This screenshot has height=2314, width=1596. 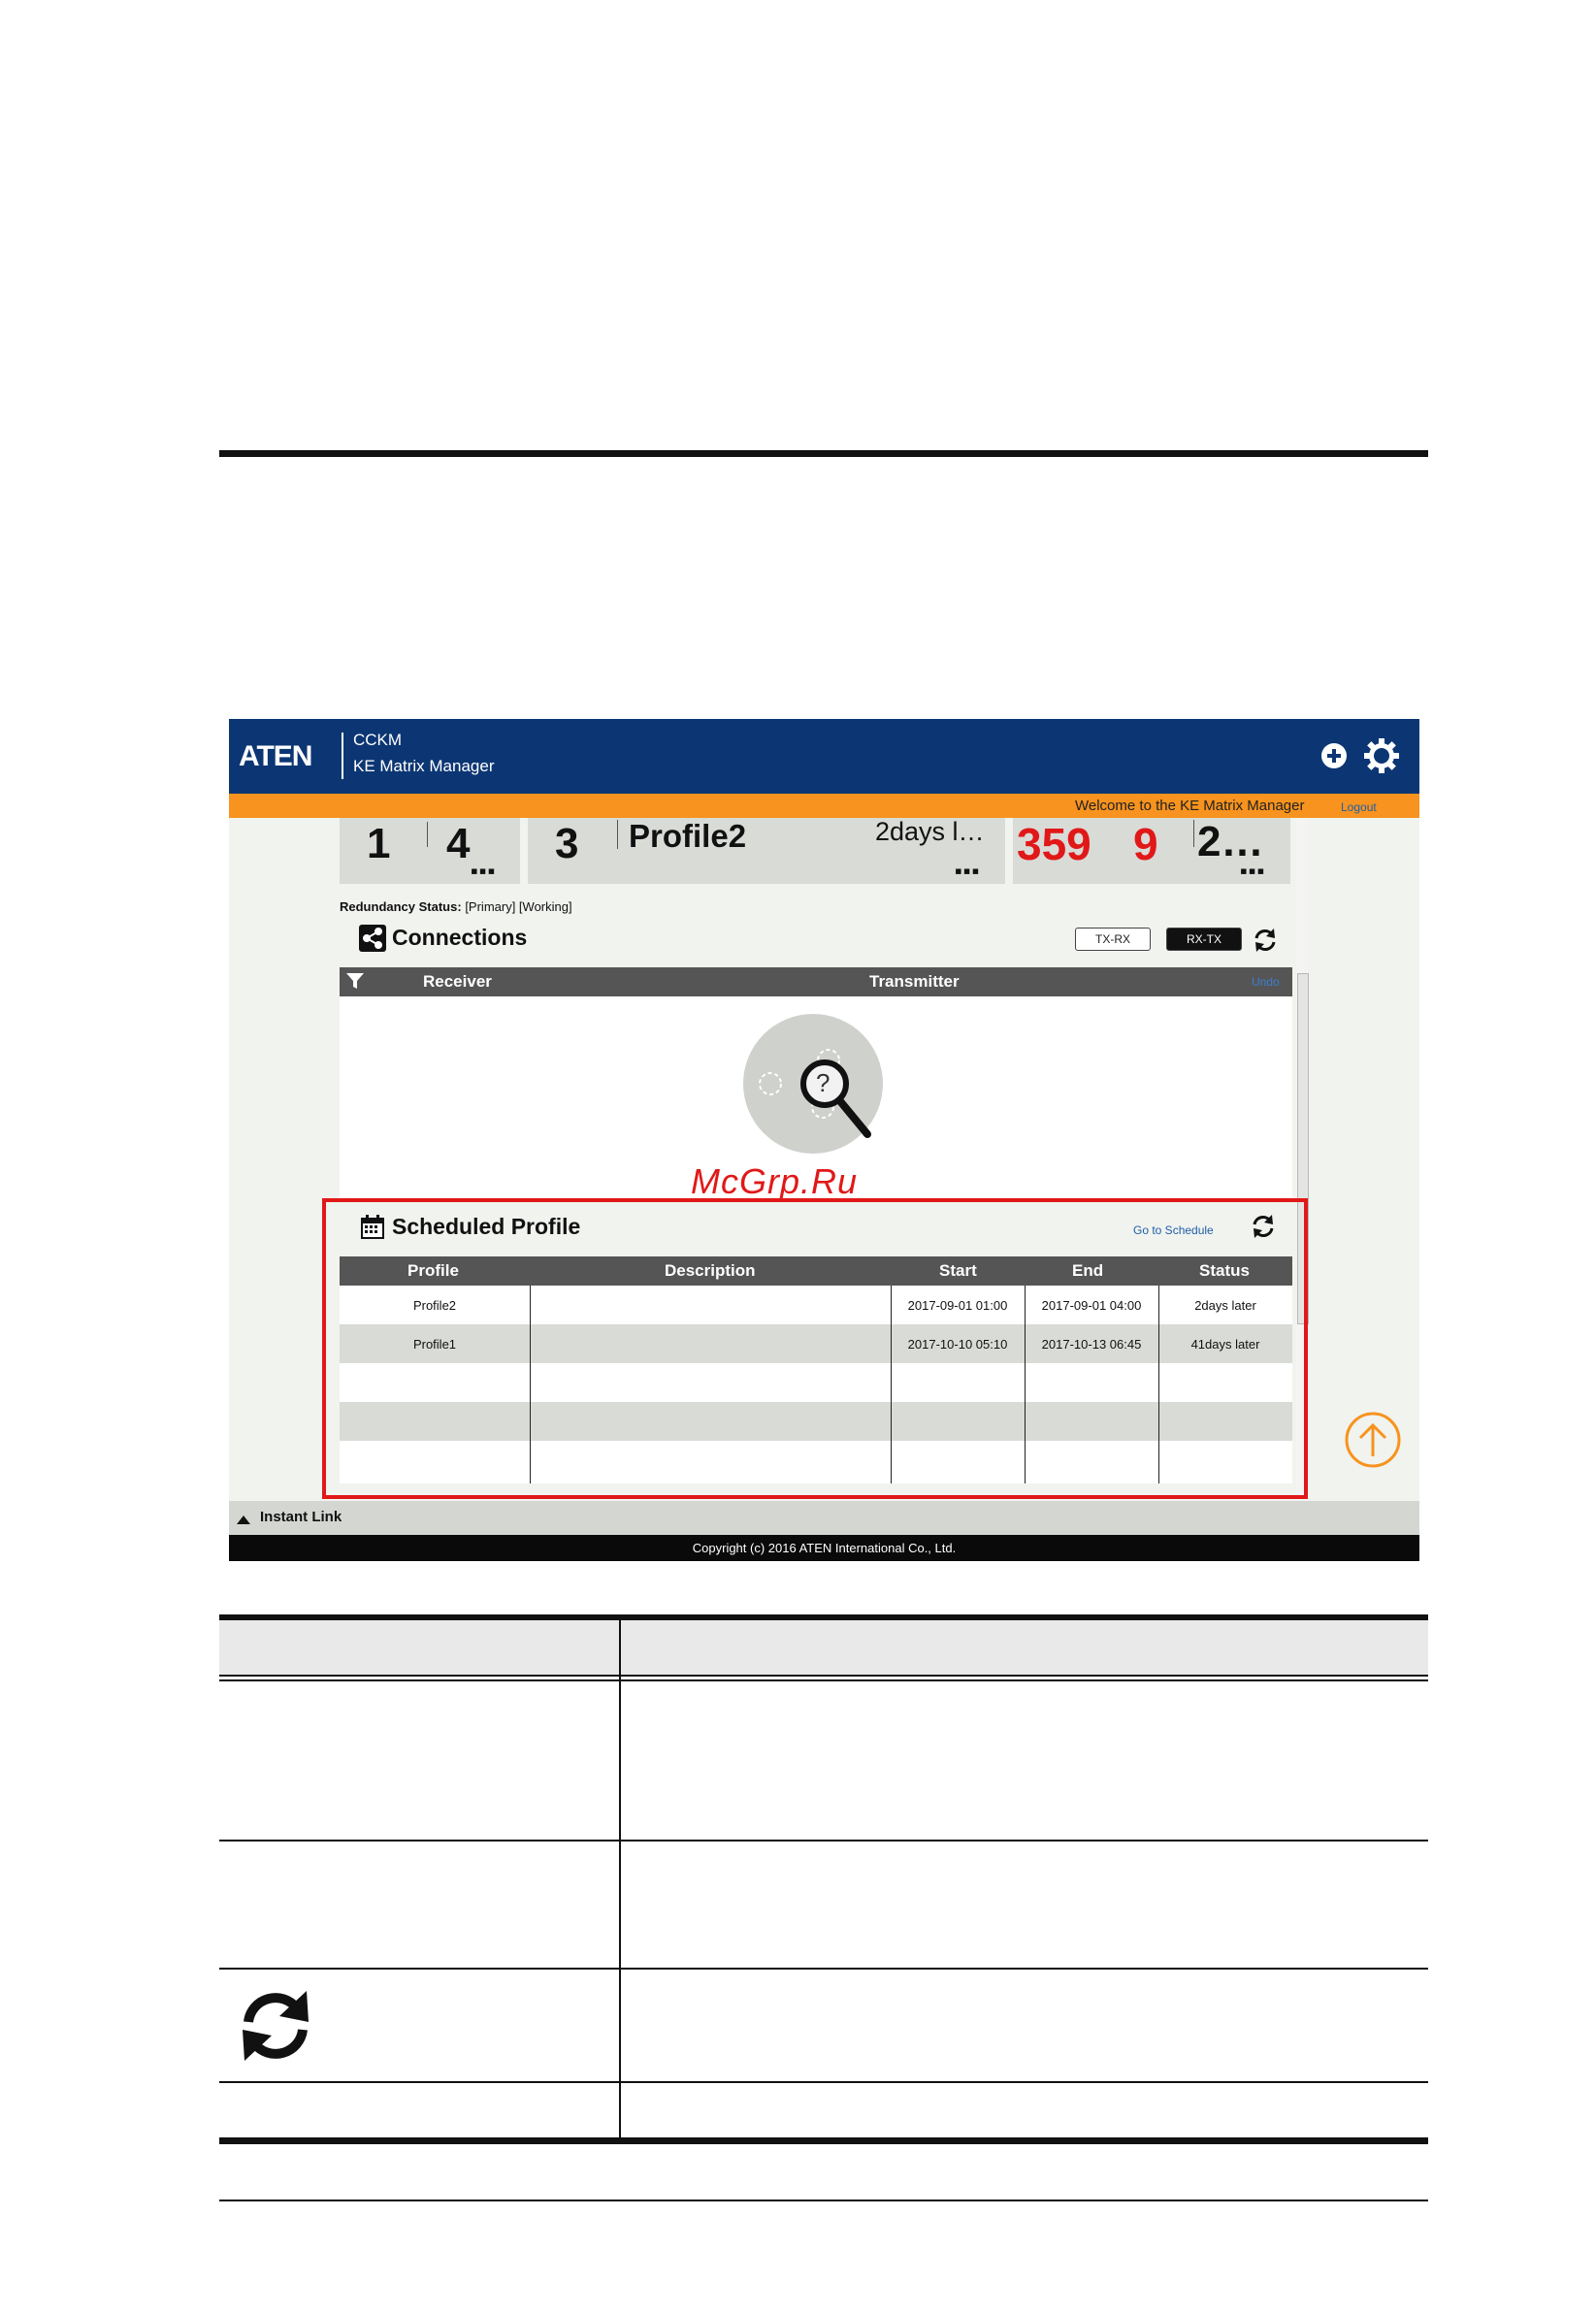 What do you see at coordinates (424, 766) in the screenshot?
I see `brand-line-2: KE Matrix Manager` at bounding box center [424, 766].